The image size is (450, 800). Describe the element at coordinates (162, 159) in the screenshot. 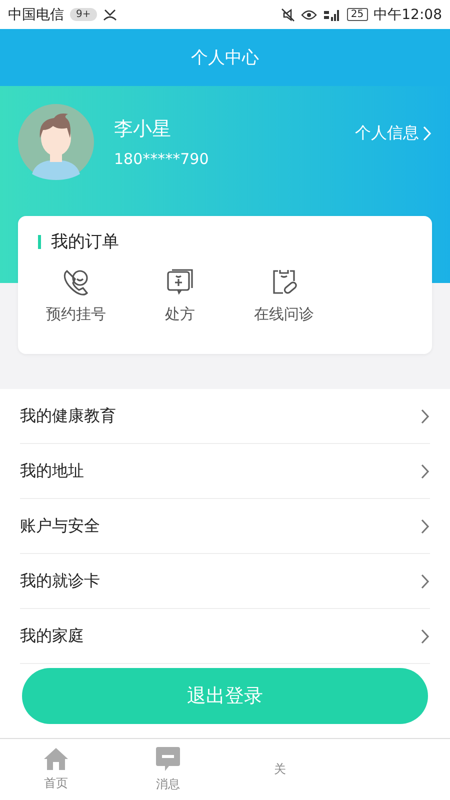

I see `phone-number: 180*****790` at that location.